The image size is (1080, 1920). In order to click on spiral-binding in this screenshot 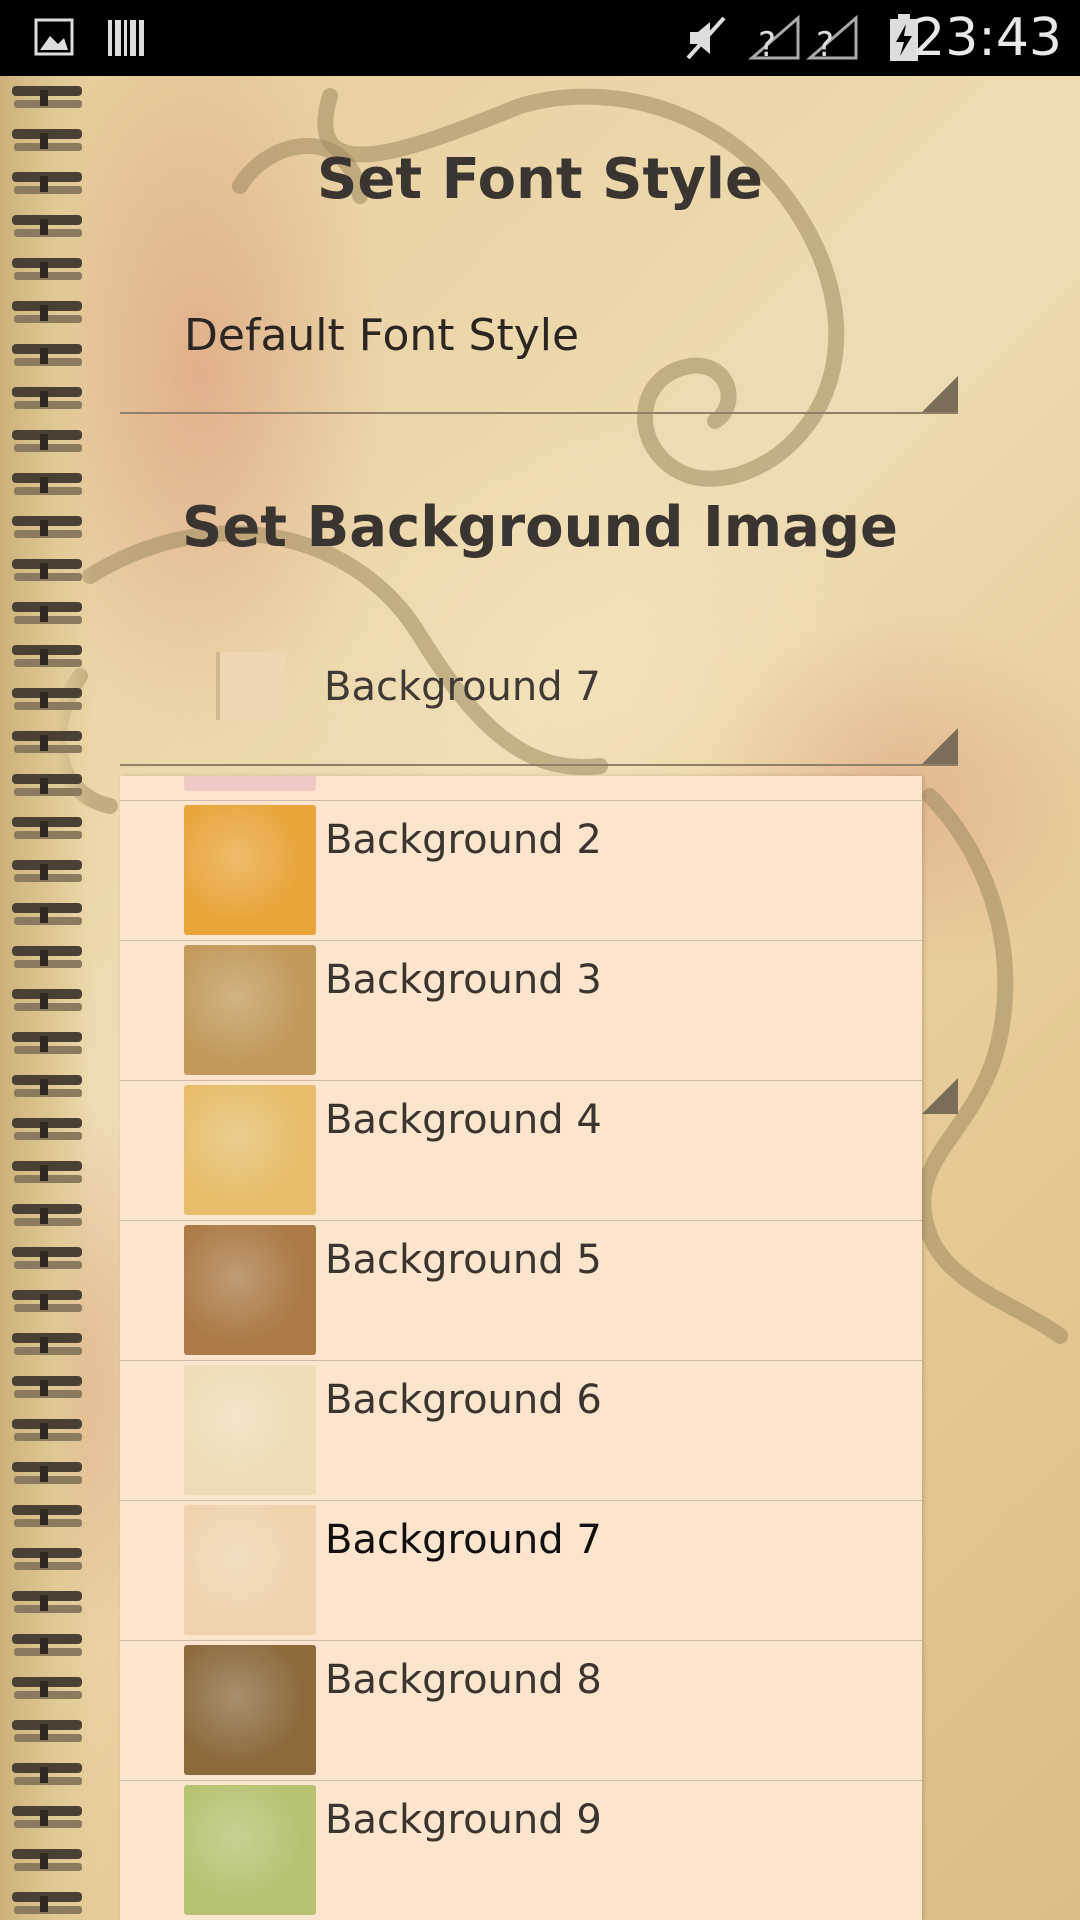, I will do `click(46, 998)`.